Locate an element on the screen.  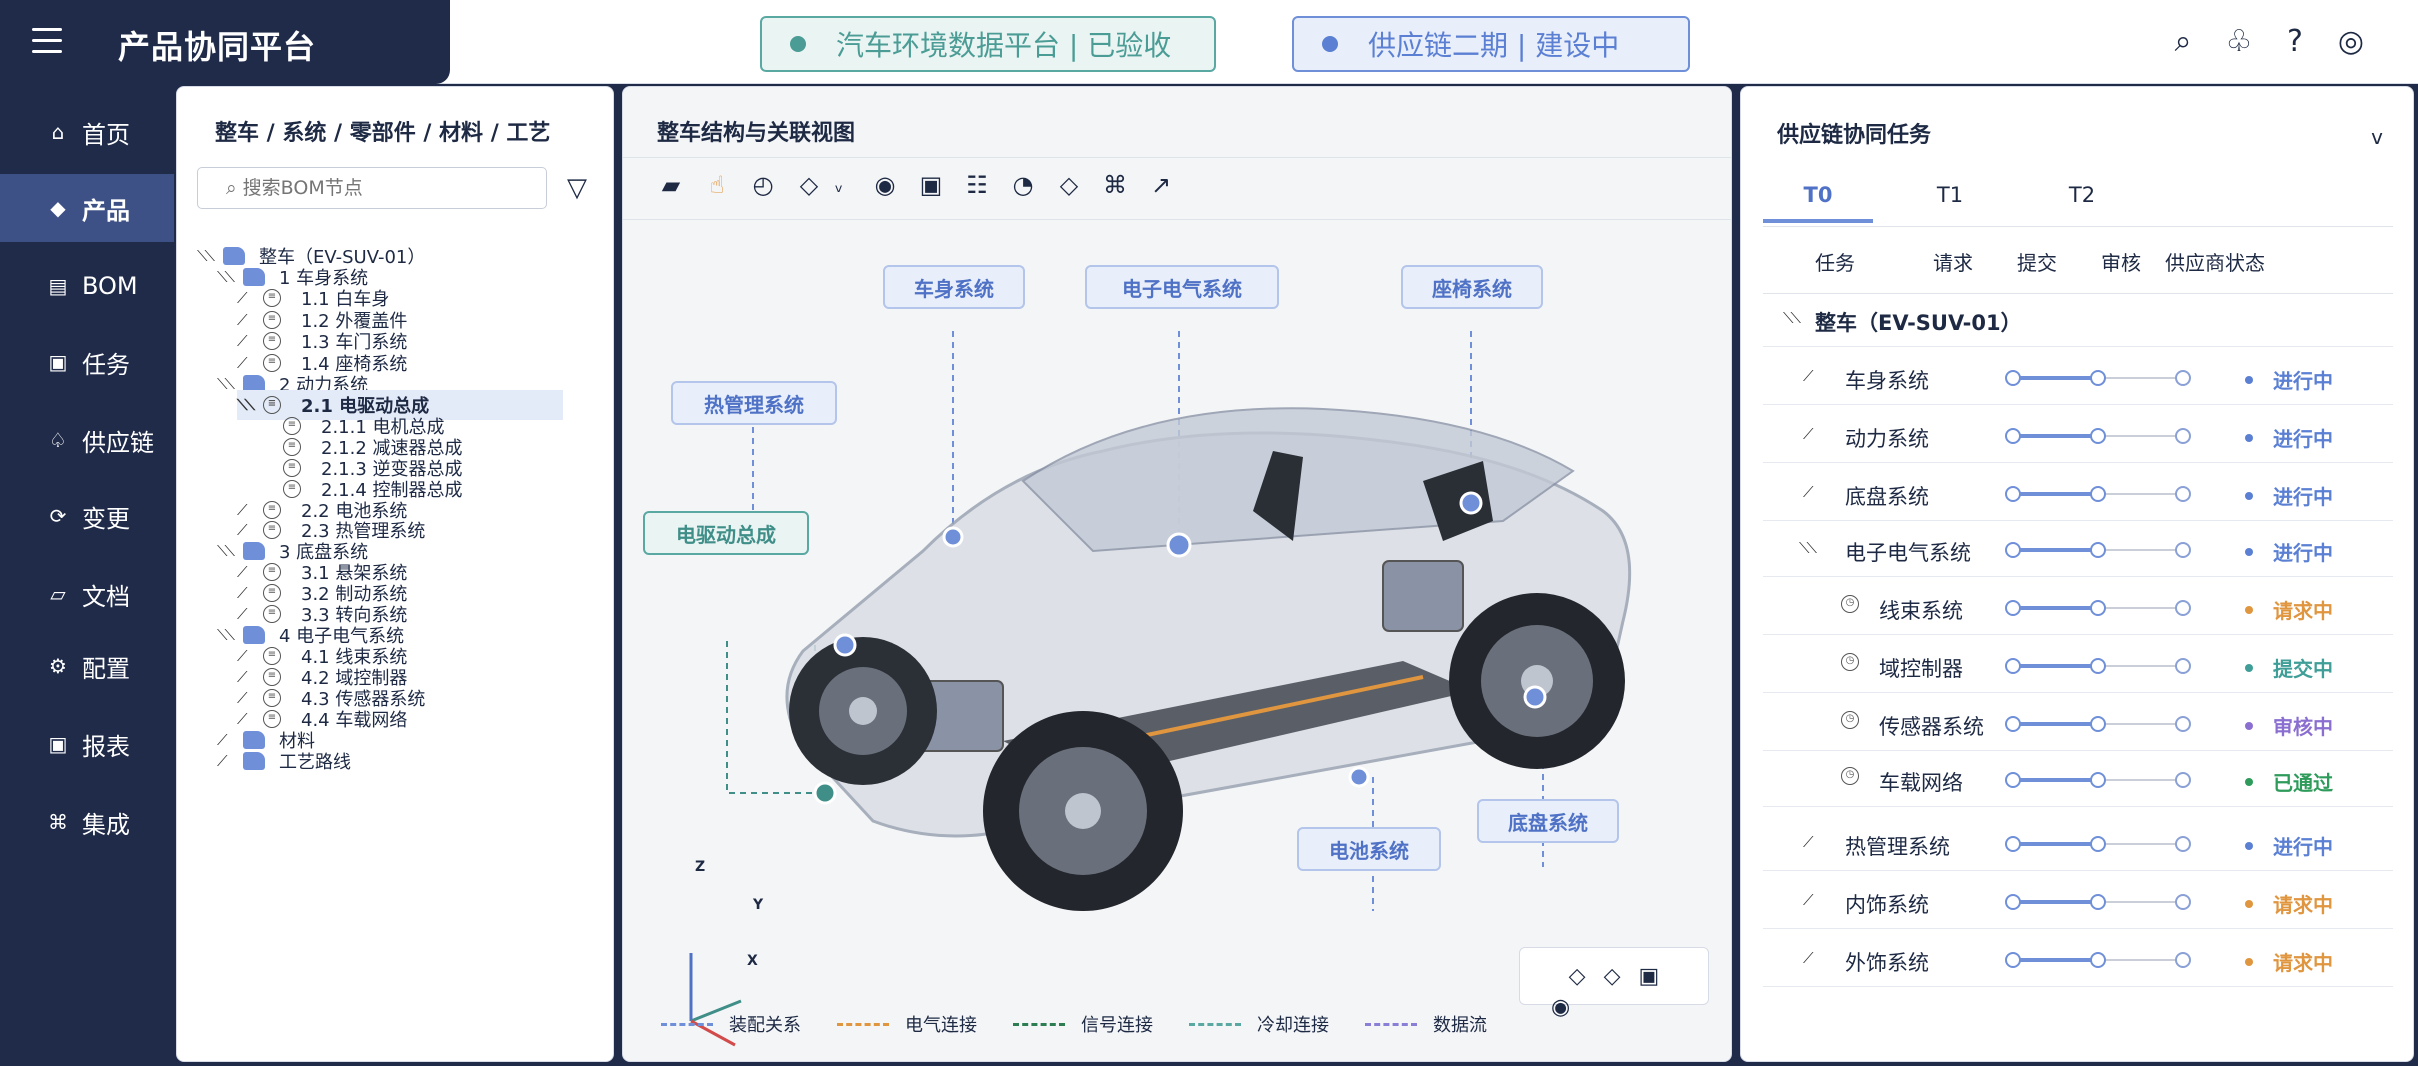
target-icon: ◎ is located at coordinates (2351, 41).